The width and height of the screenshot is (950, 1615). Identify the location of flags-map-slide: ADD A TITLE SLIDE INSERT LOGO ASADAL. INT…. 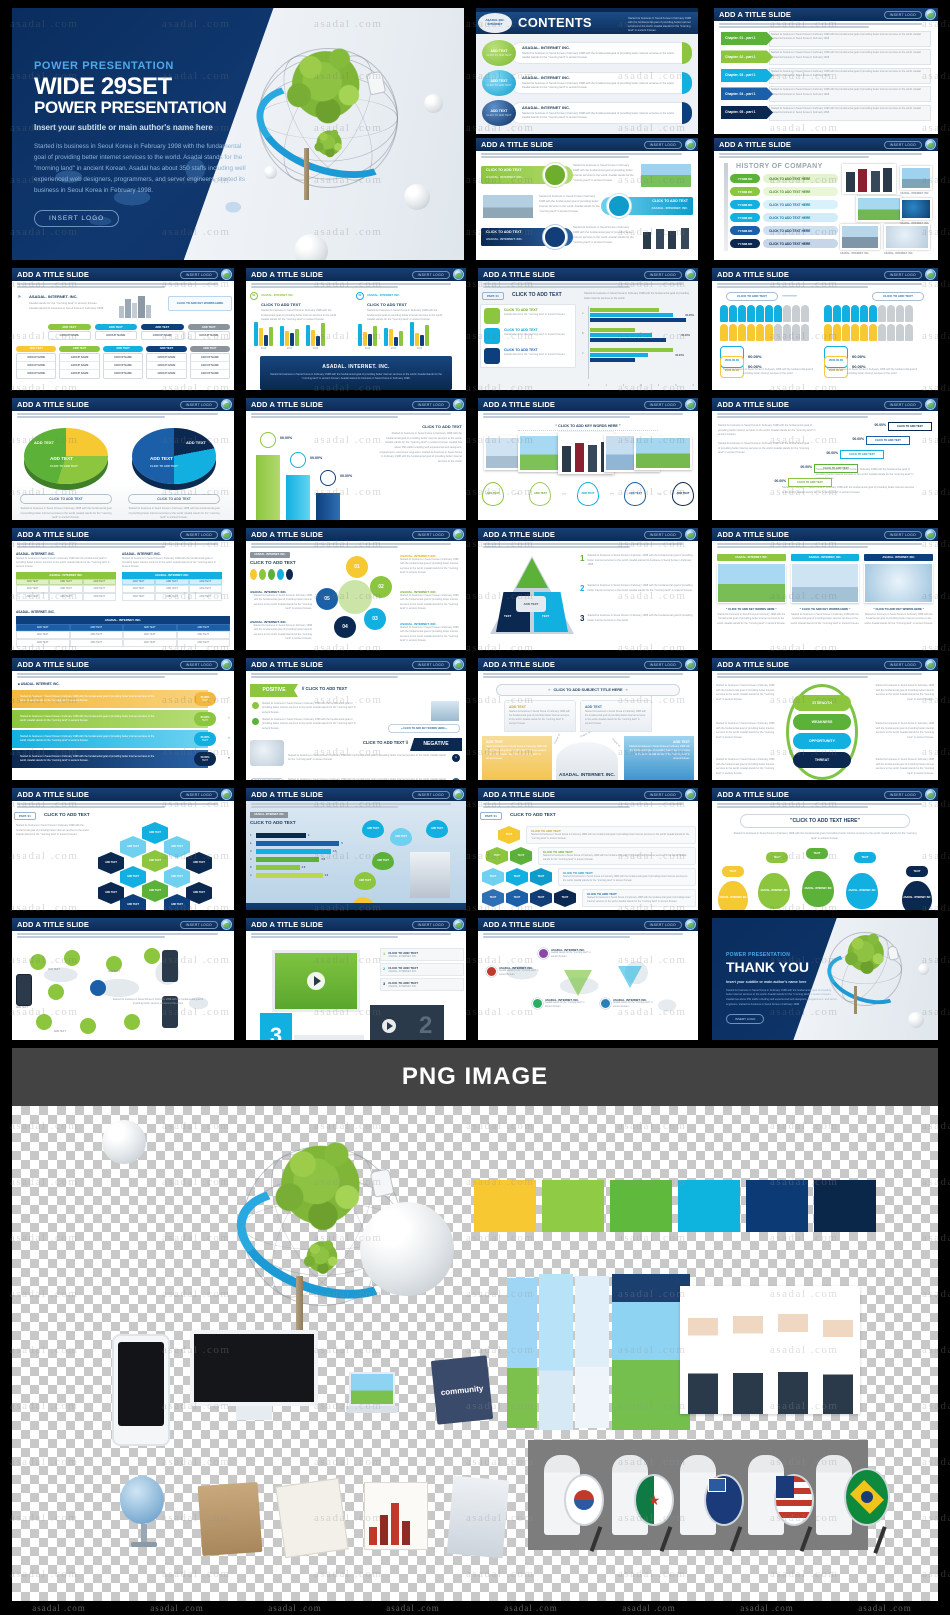
(588, 979).